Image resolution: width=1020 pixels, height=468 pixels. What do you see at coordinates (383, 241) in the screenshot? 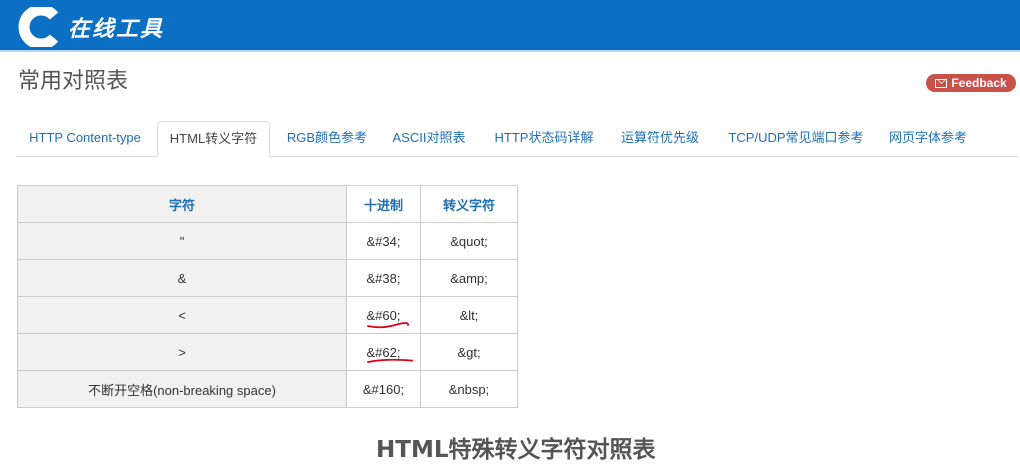
I see `table-cell-decimal: &#34;` at bounding box center [383, 241].